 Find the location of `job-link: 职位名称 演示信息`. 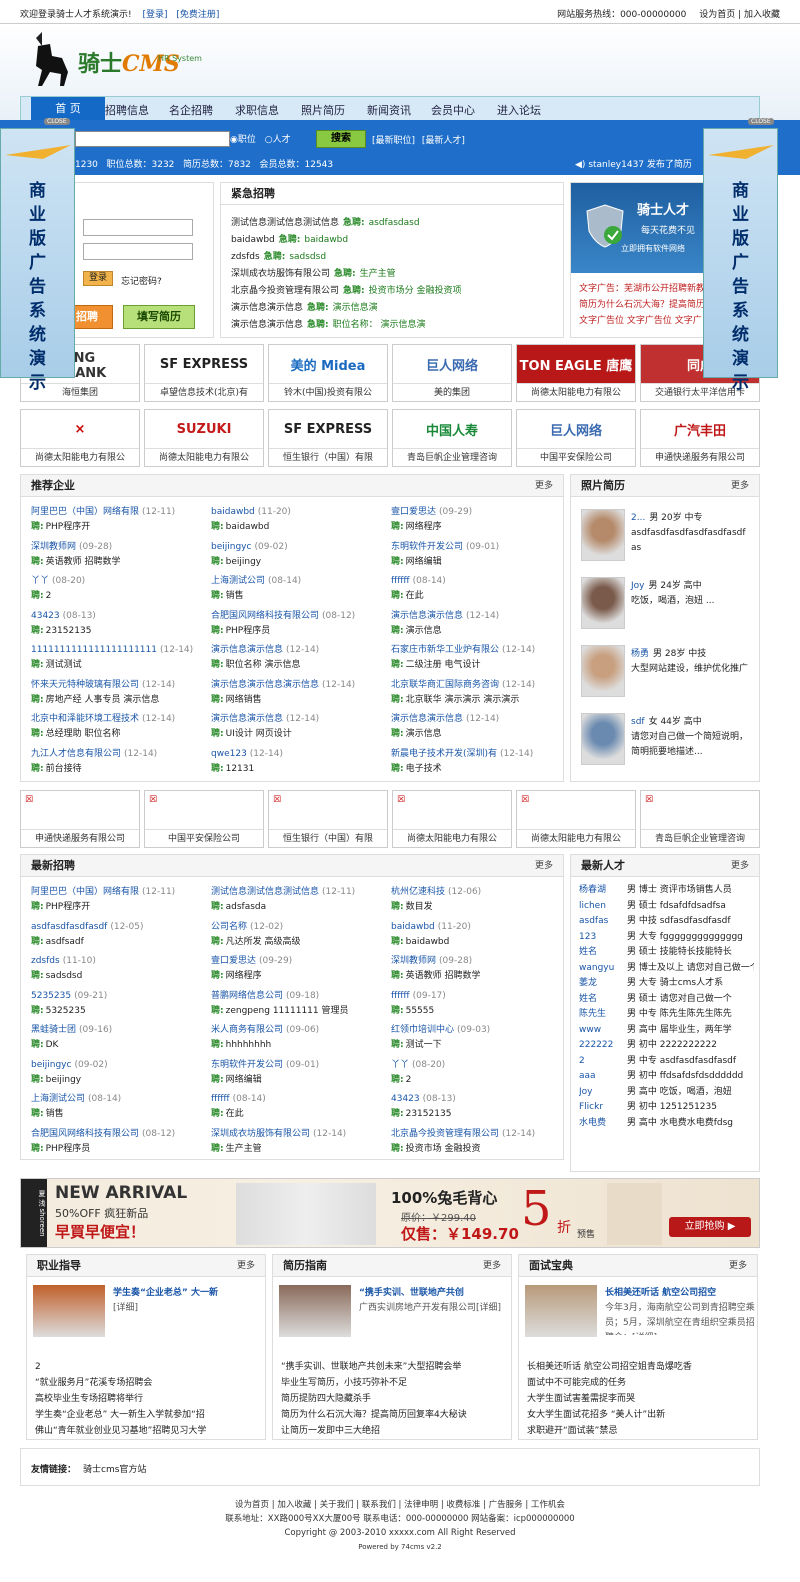

job-link: 职位名称 演示信息 is located at coordinates (263, 665).